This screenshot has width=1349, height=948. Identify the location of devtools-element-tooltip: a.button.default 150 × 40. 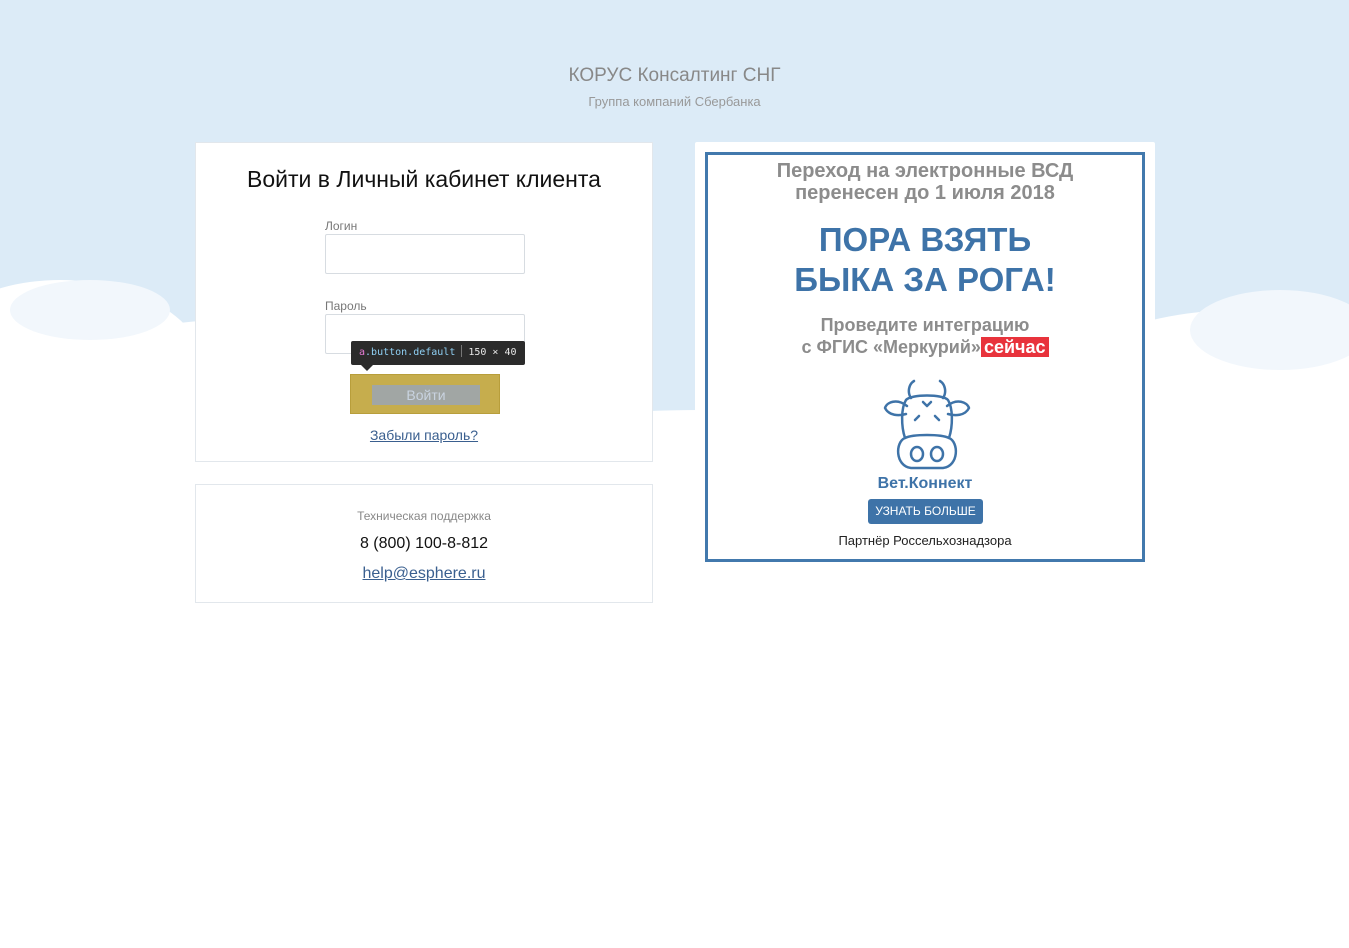
(438, 353).